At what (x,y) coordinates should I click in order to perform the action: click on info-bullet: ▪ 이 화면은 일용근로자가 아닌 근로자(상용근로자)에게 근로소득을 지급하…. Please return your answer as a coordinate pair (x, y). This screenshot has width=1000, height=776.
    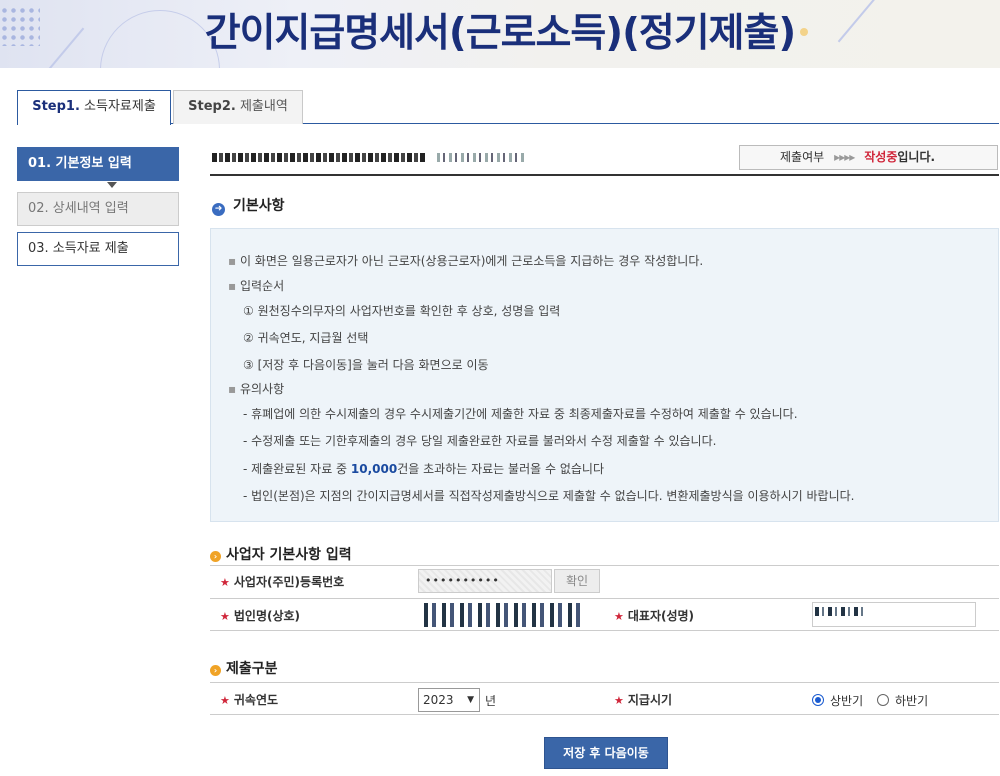
    Looking at the image, I should click on (466, 261).